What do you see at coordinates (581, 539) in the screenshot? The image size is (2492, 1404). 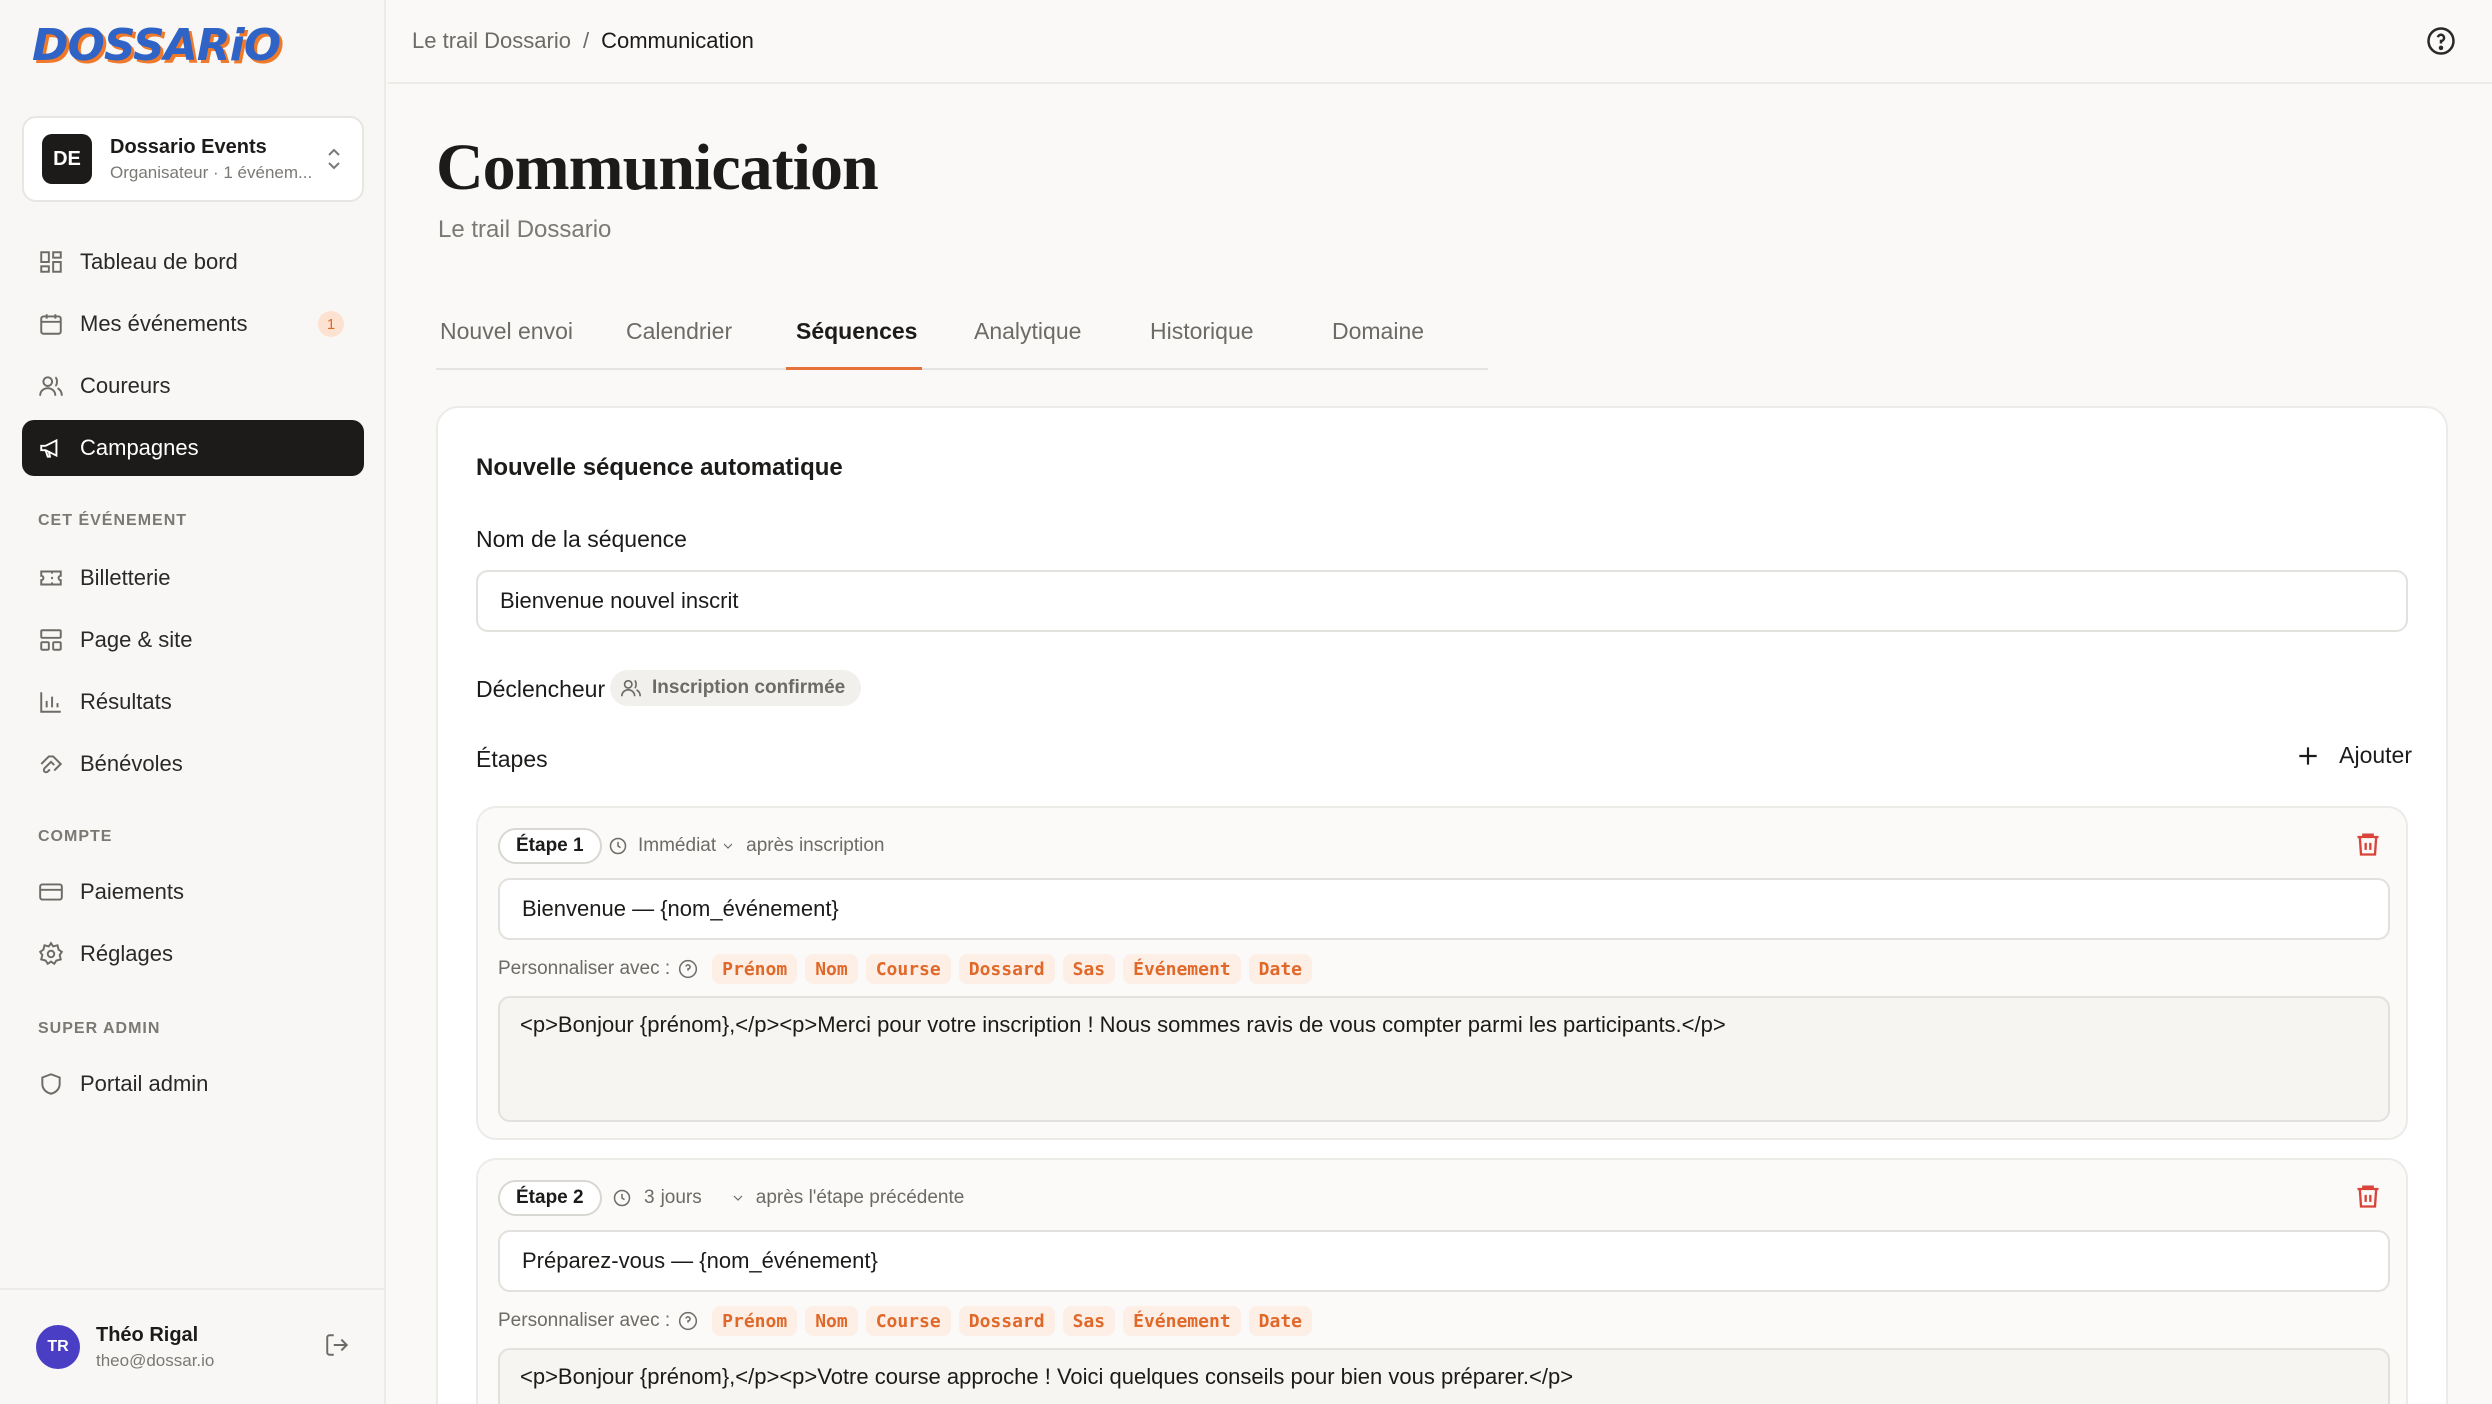 I see `sequence-name-label: Nom de la séquence` at bounding box center [581, 539].